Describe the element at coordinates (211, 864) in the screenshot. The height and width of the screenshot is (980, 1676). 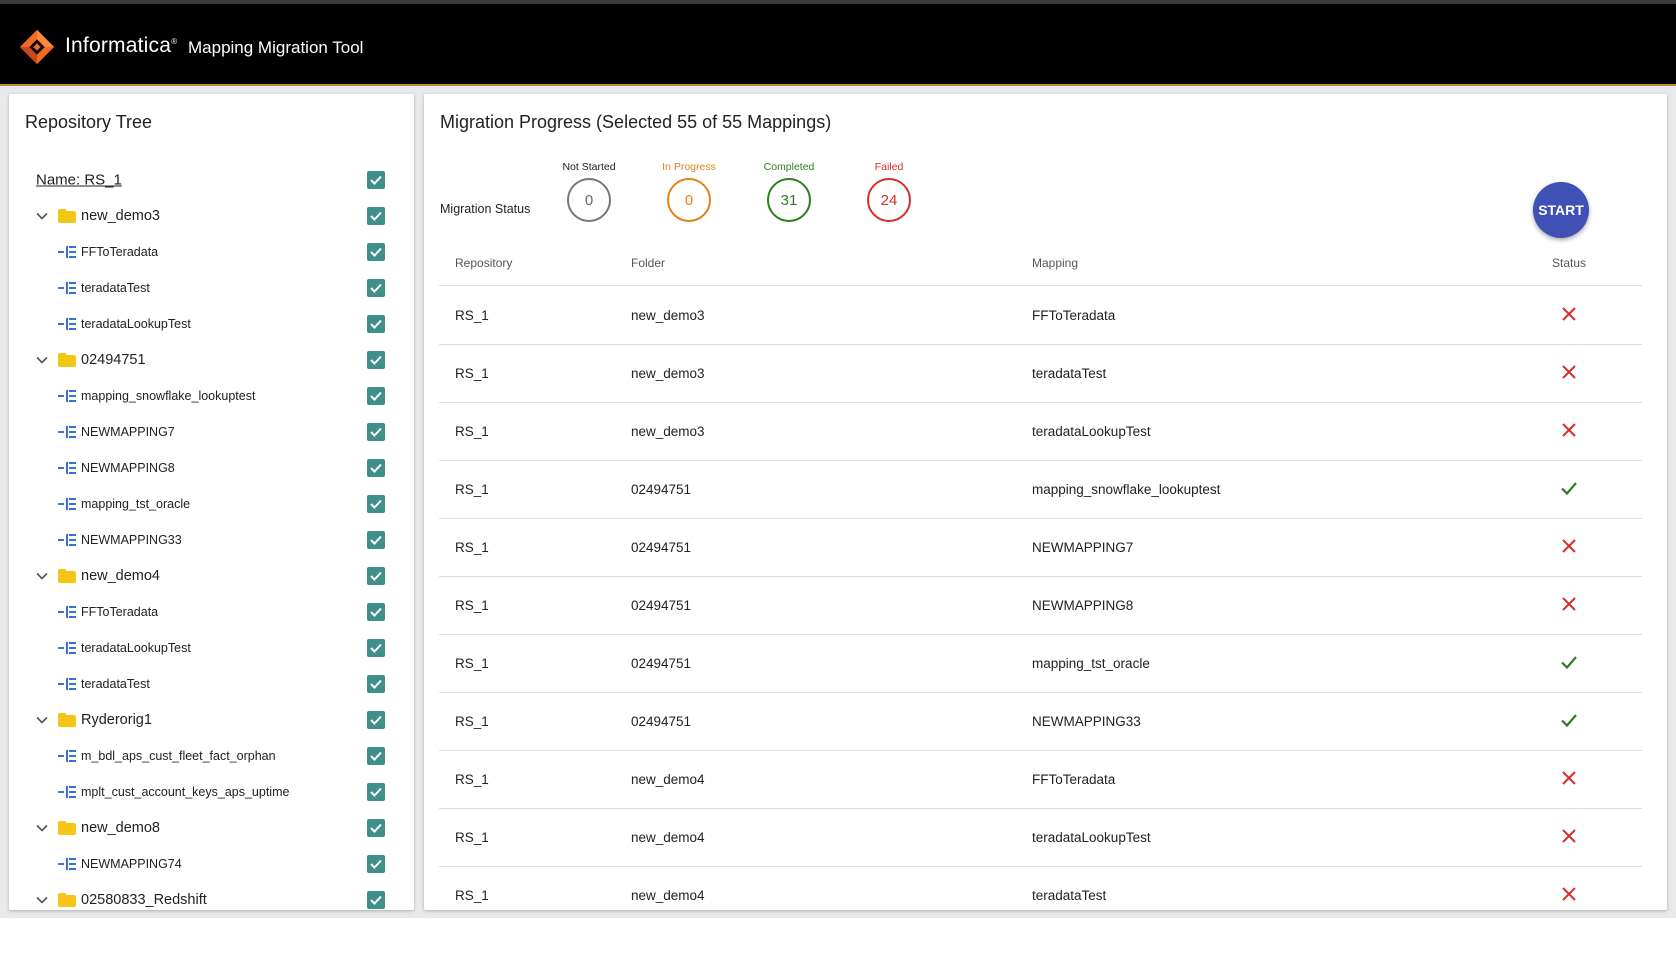
I see `tree-mapping: NEWMAPPING74` at that location.